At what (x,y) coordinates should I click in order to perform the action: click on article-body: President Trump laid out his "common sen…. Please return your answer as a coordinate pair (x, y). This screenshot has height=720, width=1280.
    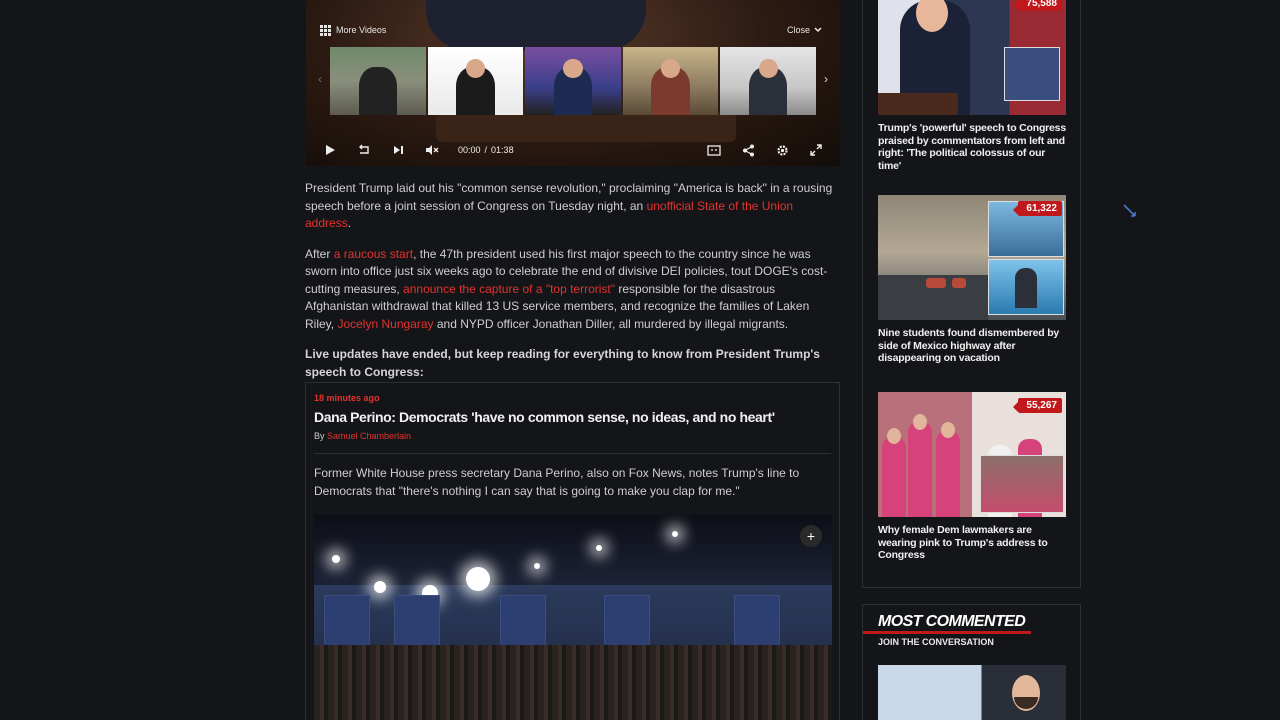
    Looking at the image, I should click on (572, 287).